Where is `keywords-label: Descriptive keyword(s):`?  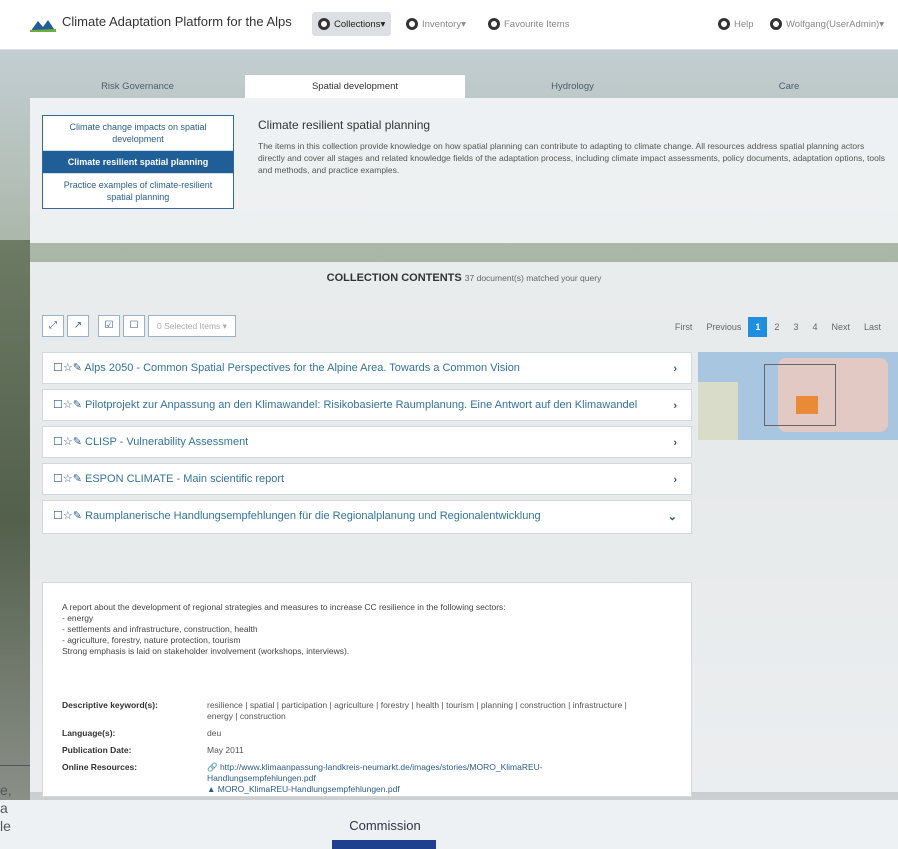 keywords-label: Descriptive keyword(s): is located at coordinates (110, 705).